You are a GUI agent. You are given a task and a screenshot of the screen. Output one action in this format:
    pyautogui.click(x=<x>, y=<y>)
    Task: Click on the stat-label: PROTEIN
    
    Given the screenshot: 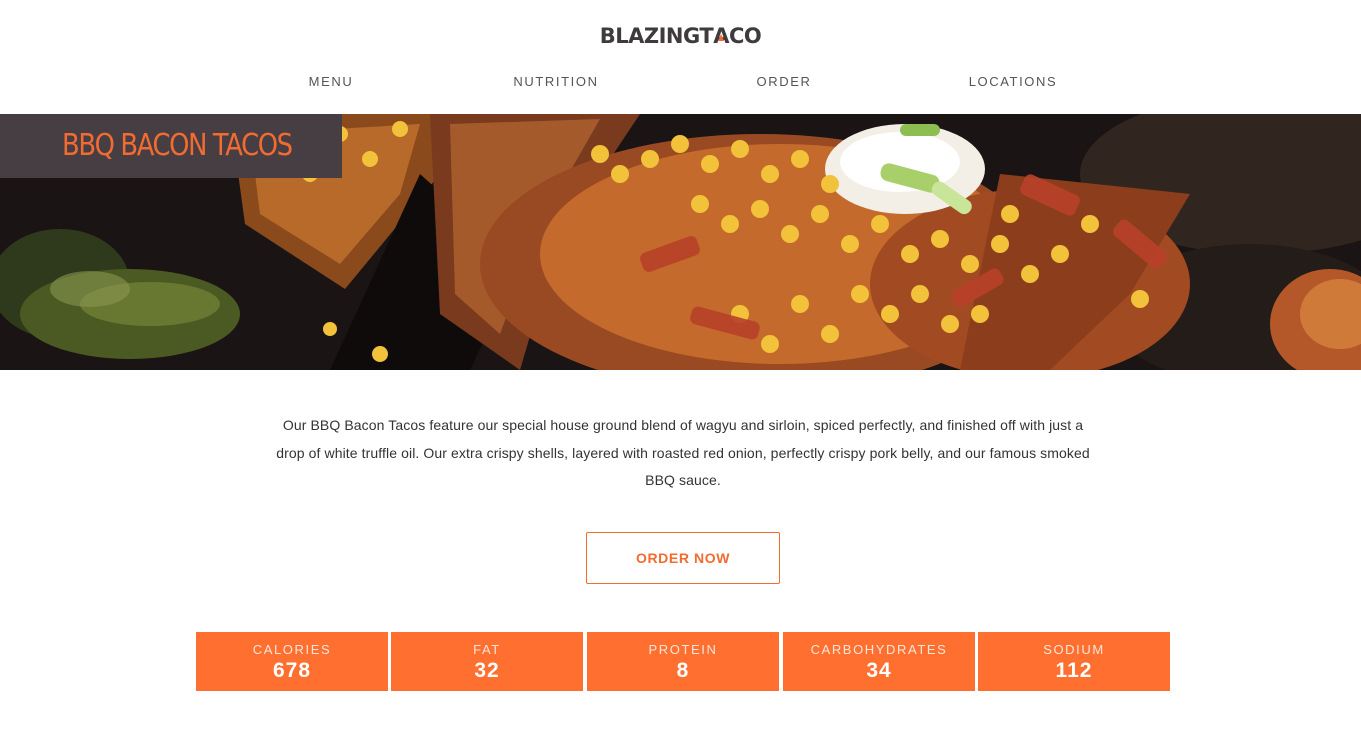 What is the action you would take?
    pyautogui.click(x=683, y=649)
    